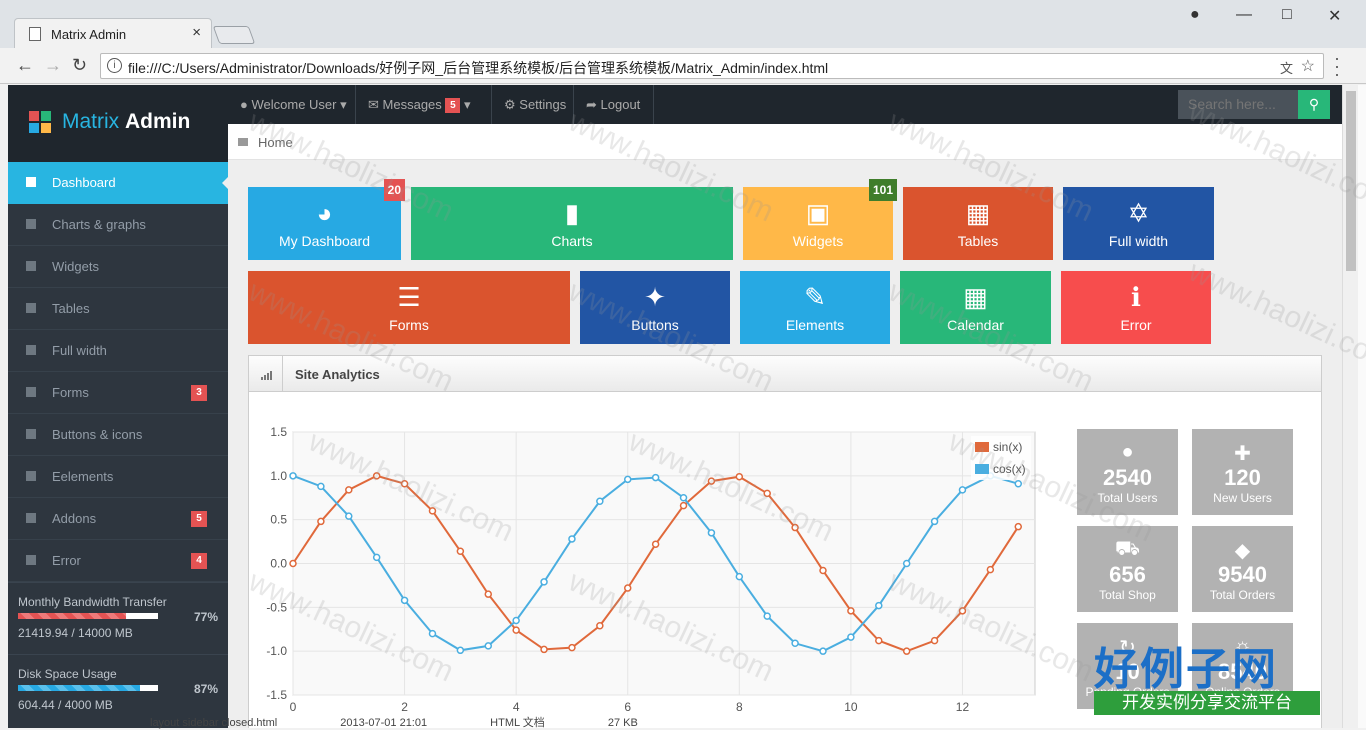 This screenshot has height=730, width=1366. I want to click on th-icon: ▦, so click(978, 213).